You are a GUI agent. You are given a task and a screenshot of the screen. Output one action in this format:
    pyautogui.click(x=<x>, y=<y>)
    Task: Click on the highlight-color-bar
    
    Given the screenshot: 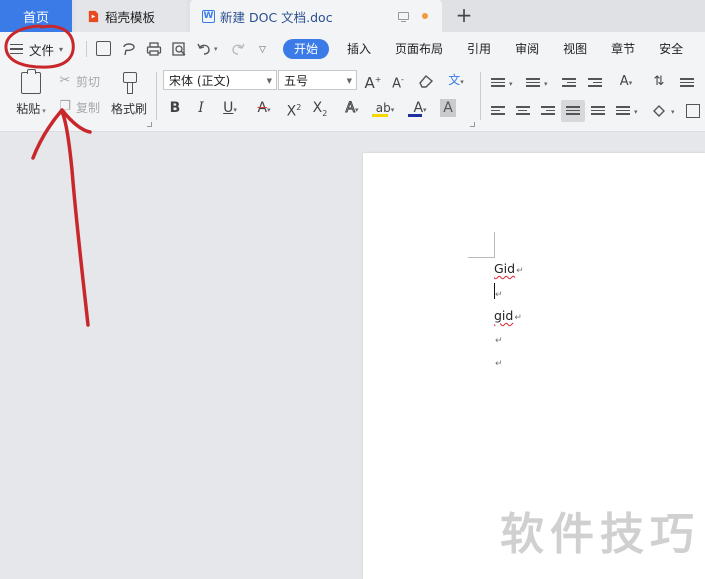 What is the action you would take?
    pyautogui.click(x=380, y=115)
    